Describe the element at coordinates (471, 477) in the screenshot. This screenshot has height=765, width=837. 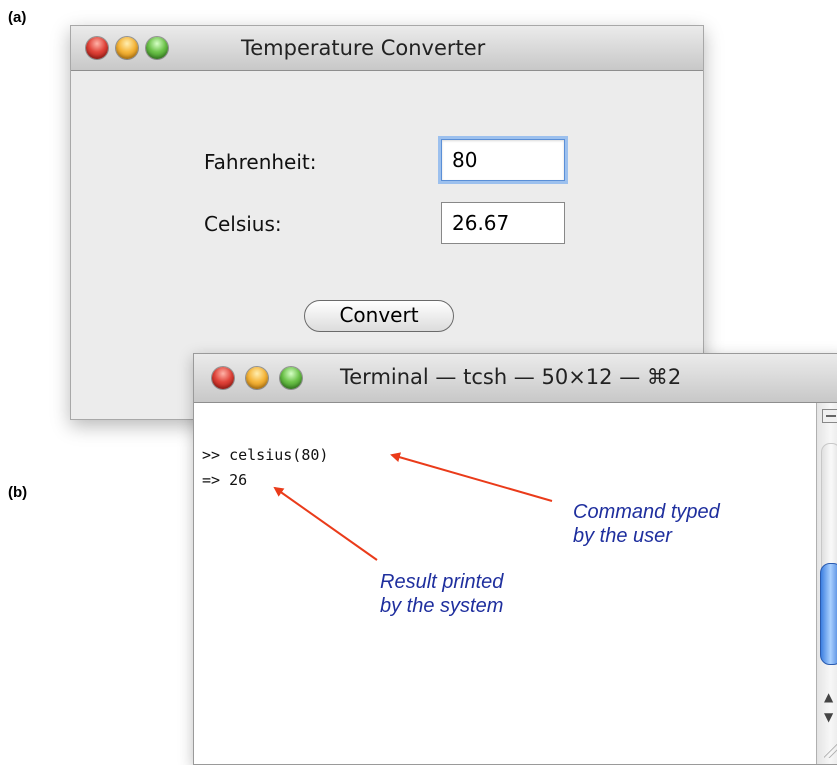
I see `command-arrow` at that location.